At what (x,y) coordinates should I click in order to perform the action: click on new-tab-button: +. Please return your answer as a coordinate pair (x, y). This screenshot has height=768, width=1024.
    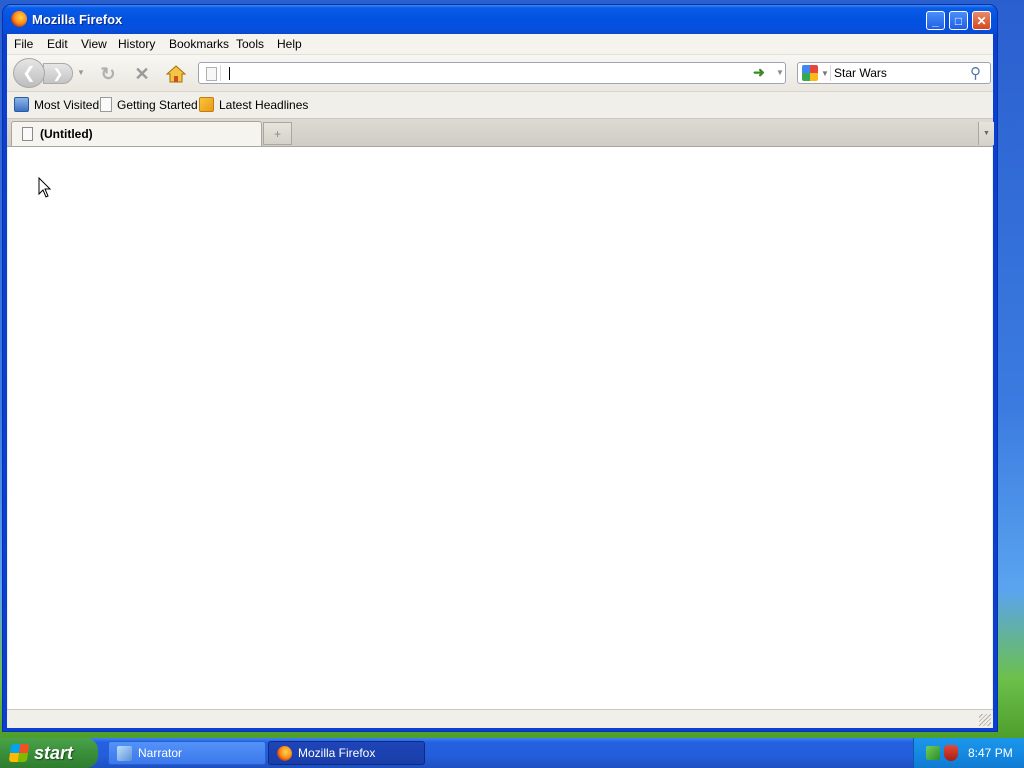
    Looking at the image, I should click on (277, 133).